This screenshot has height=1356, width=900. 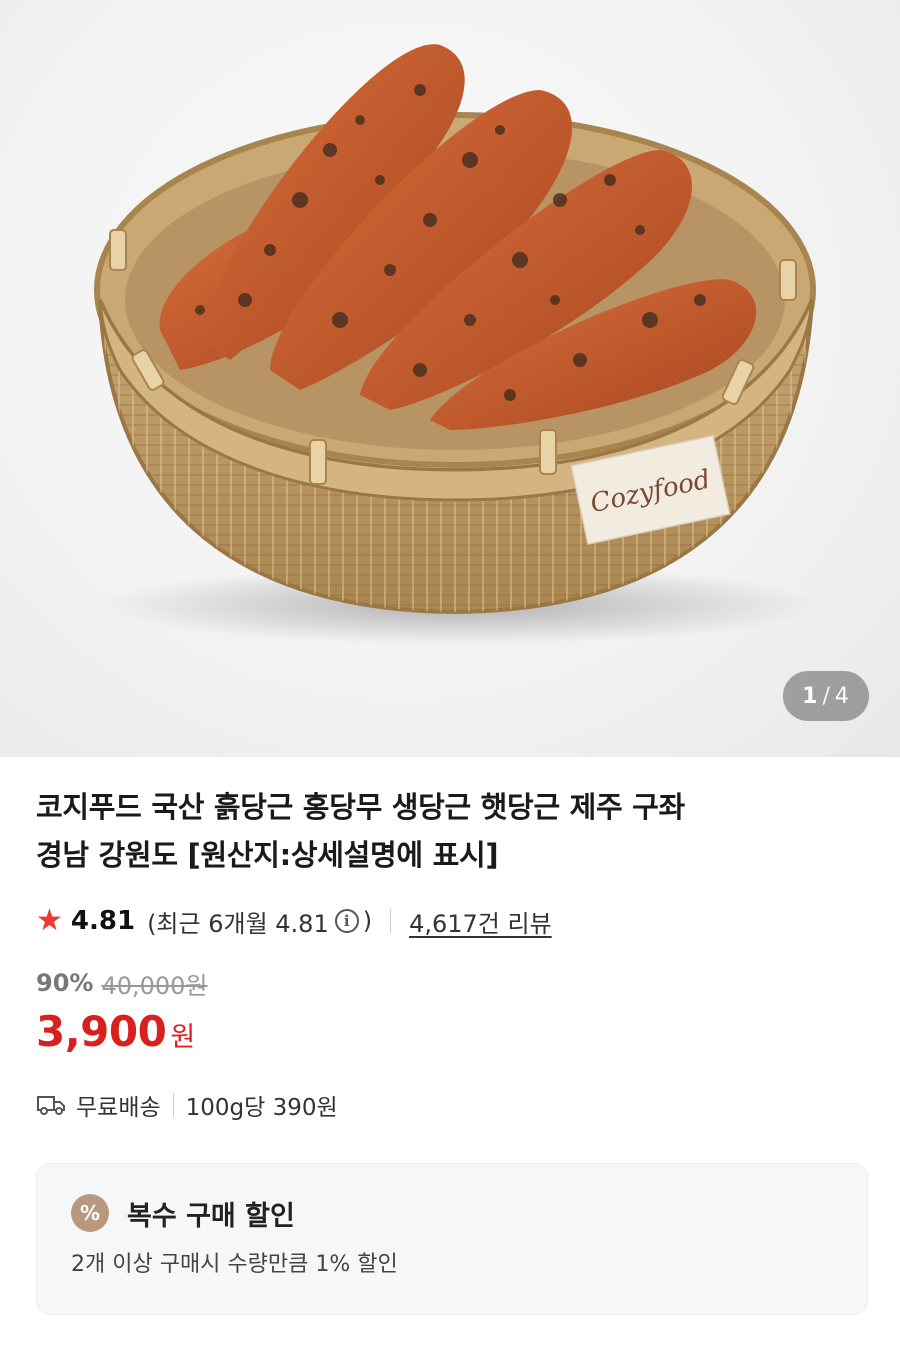 What do you see at coordinates (65, 983) in the screenshot?
I see `discount-rate: 90%` at bounding box center [65, 983].